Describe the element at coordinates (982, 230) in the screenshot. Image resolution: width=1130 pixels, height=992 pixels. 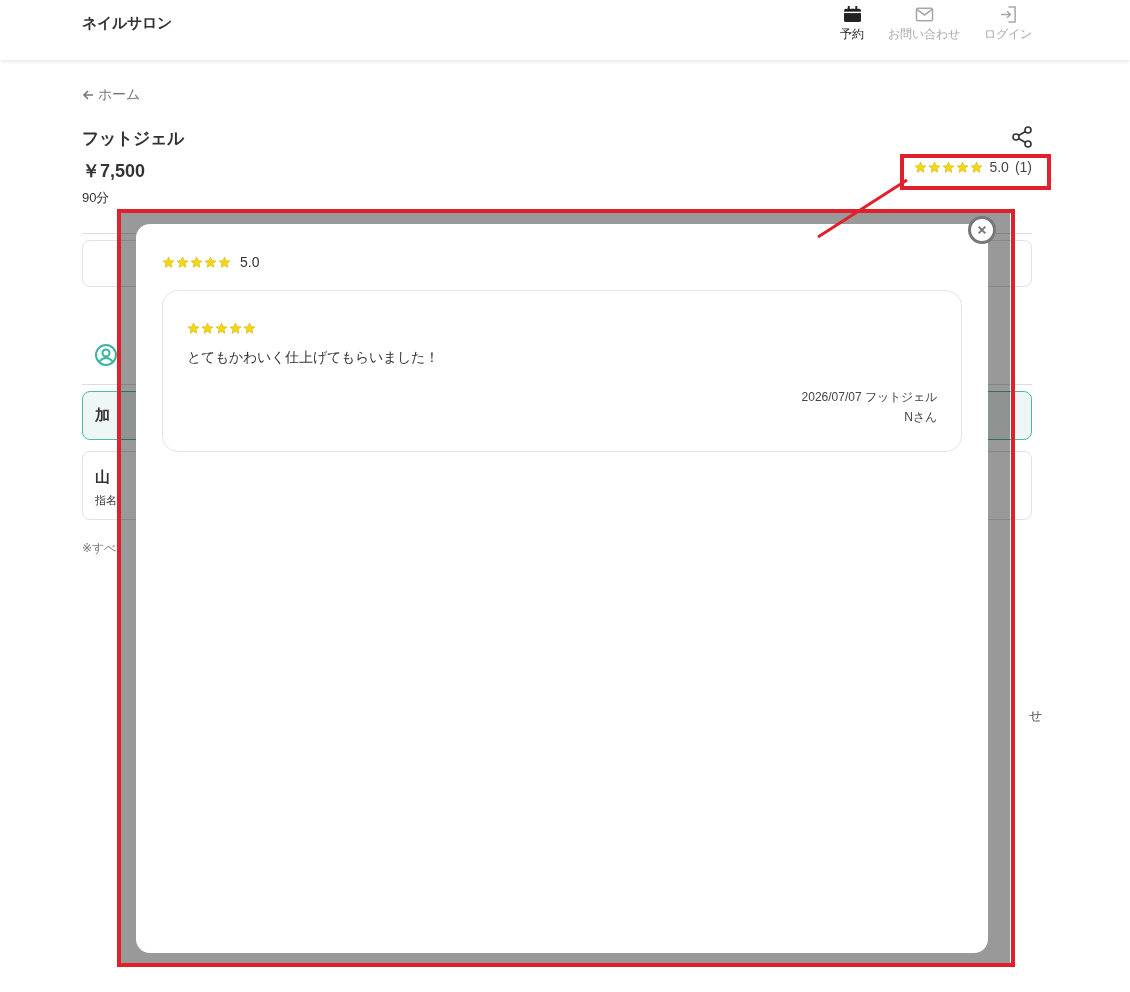
I see `close-button` at that location.